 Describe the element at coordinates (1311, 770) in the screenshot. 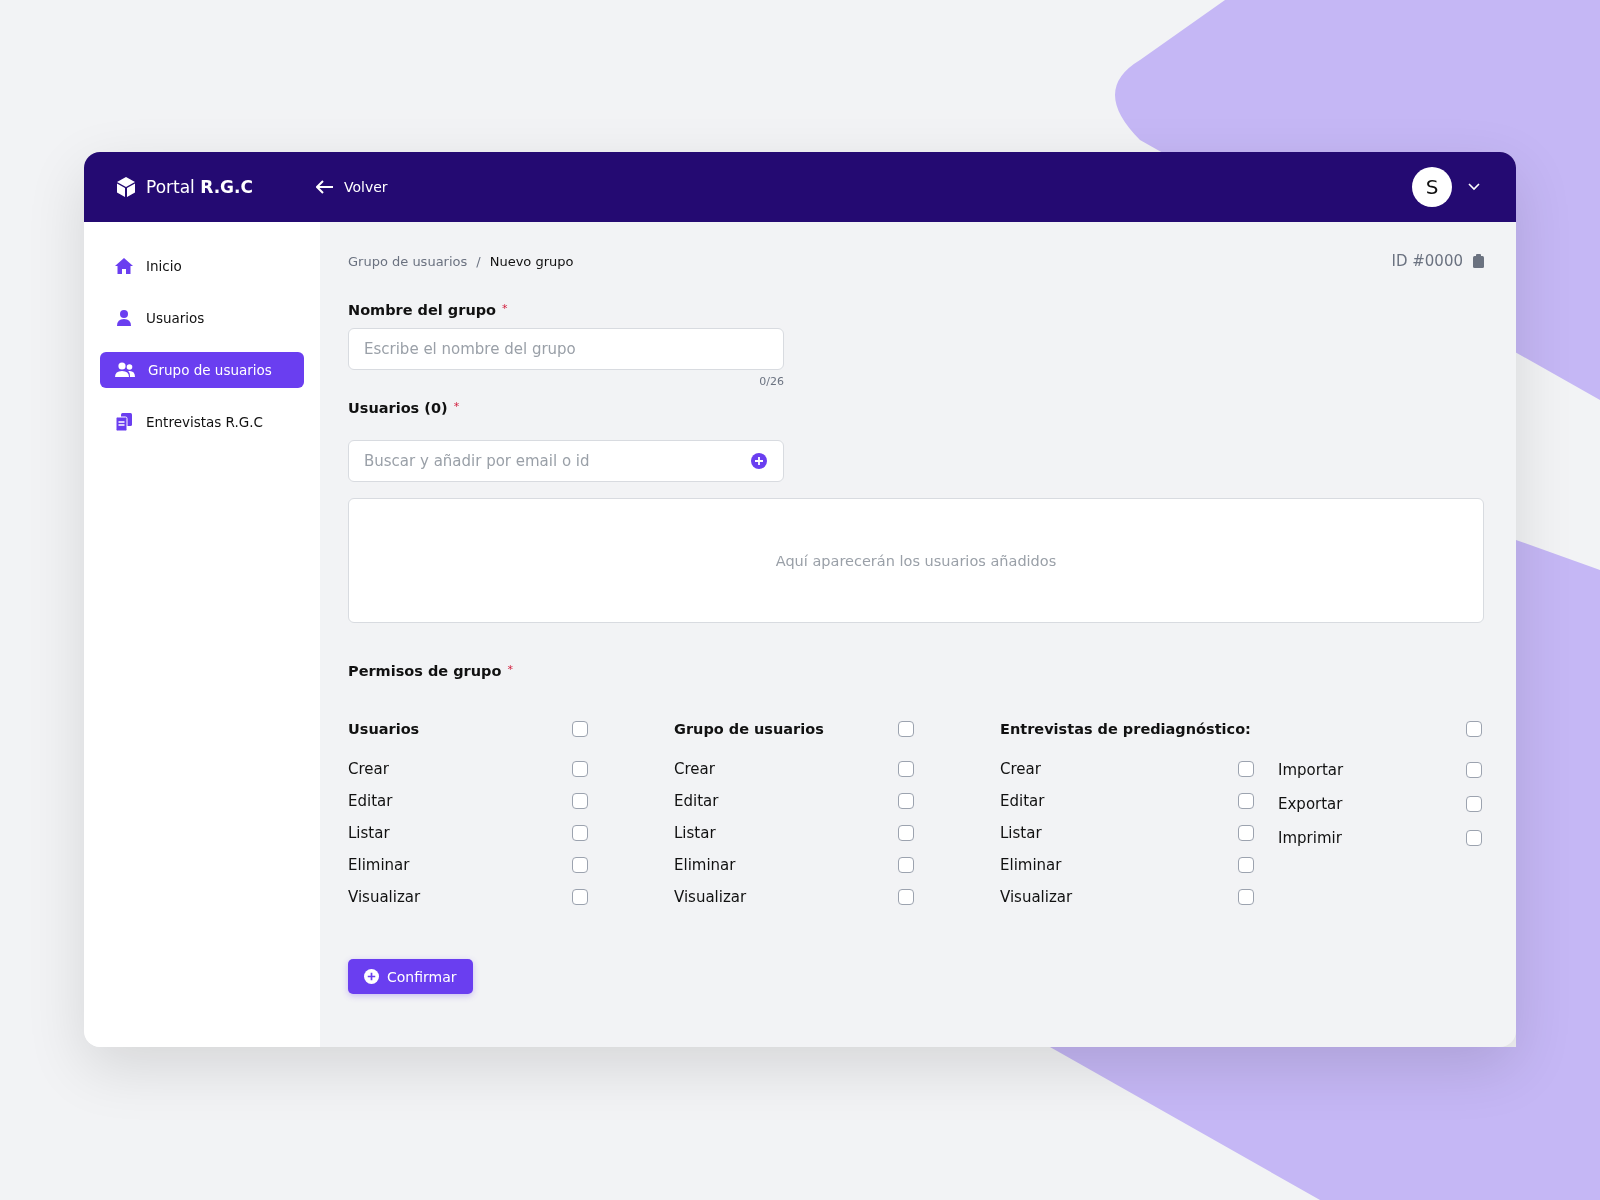

I see `permission-label: Importar` at that location.